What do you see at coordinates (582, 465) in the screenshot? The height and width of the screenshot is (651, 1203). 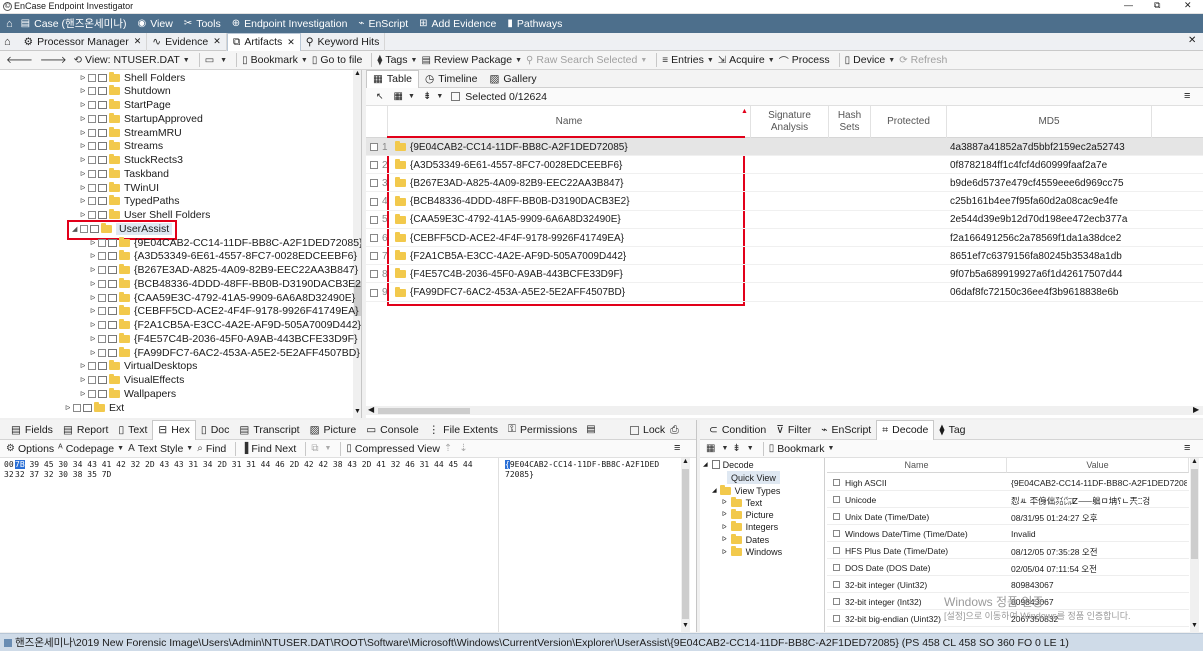 I see `hex-text: {9E04CAB2-CC14-11DF-BB8C-A2F1DED` at bounding box center [582, 465].